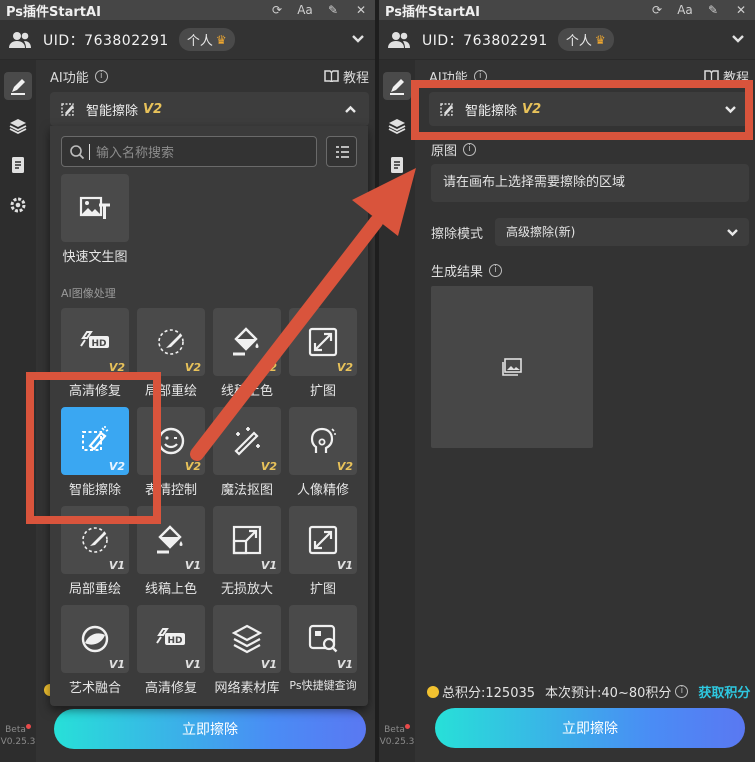  What do you see at coordinates (112, 111) in the screenshot?
I see `selected-tool-label: 智能擦除` at bounding box center [112, 111].